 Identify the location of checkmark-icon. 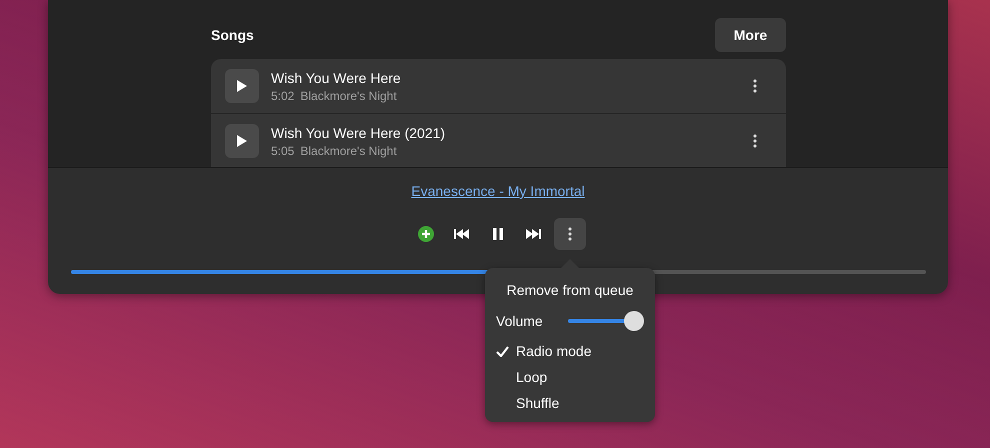
(502, 351).